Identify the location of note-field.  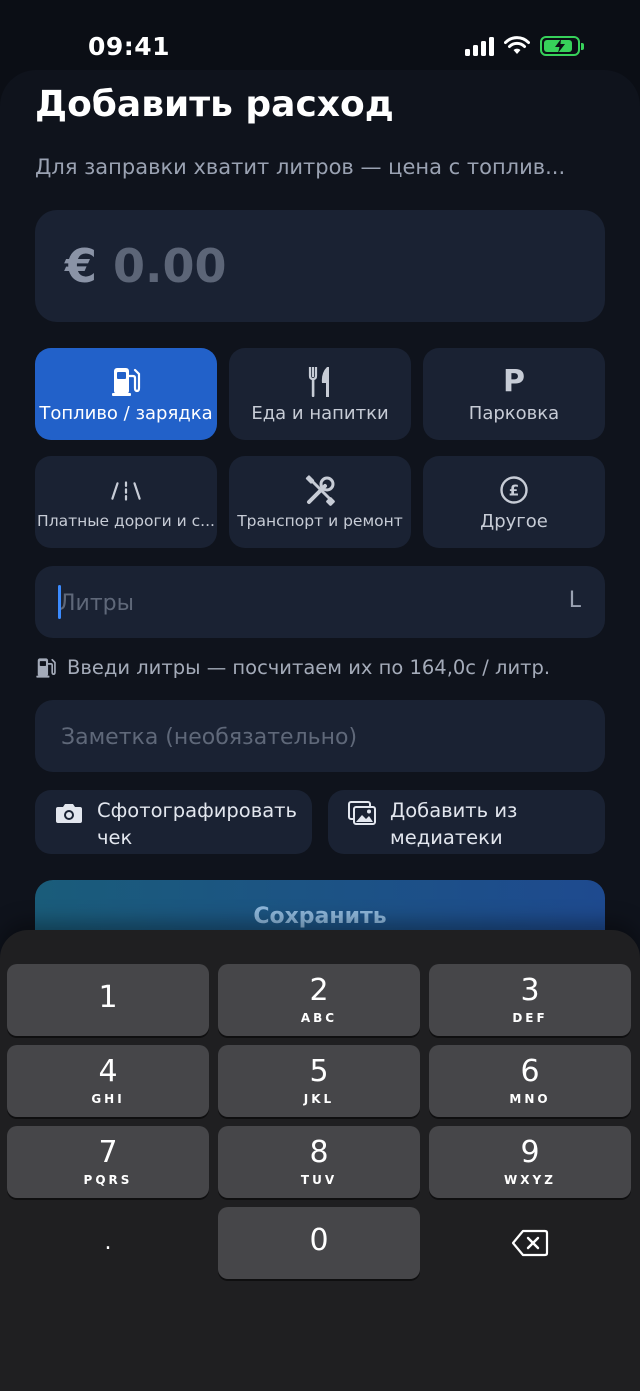
(320, 737).